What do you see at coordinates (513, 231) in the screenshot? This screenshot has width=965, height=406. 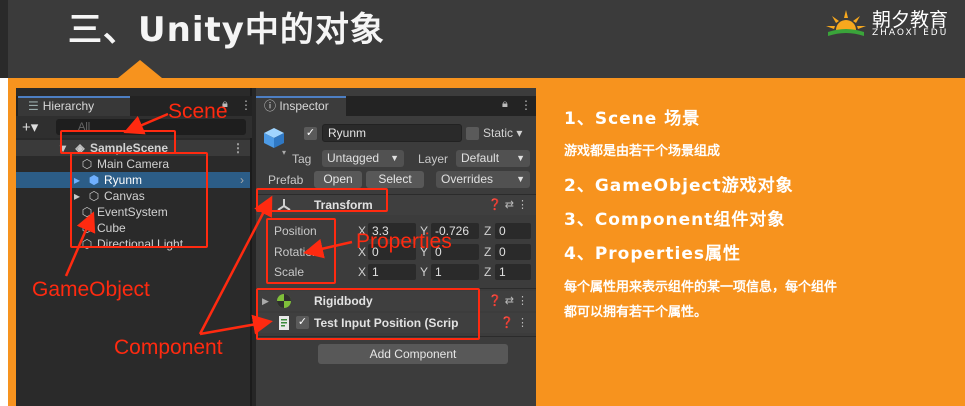 I see `position-z-field: 0` at bounding box center [513, 231].